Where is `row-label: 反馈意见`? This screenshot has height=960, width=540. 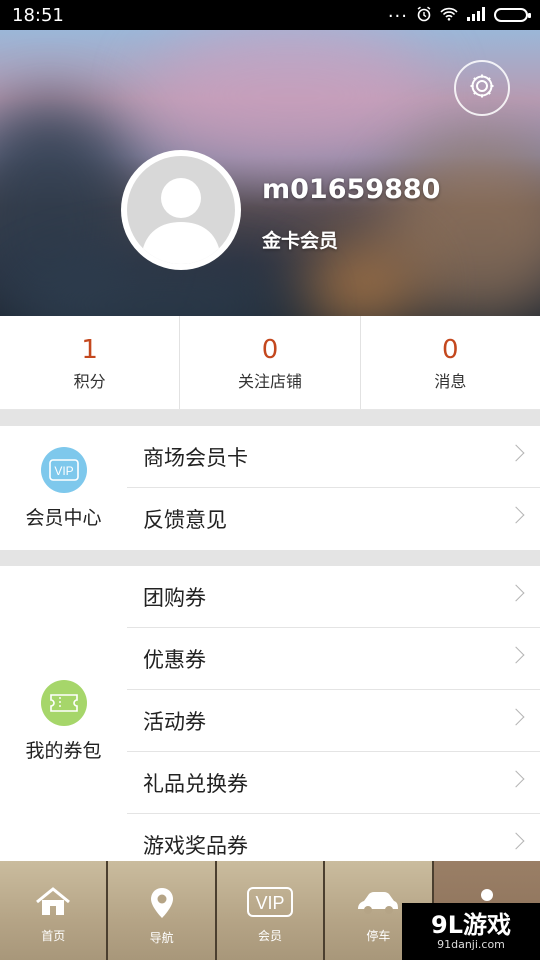
row-label: 反馈意见 is located at coordinates (185, 520).